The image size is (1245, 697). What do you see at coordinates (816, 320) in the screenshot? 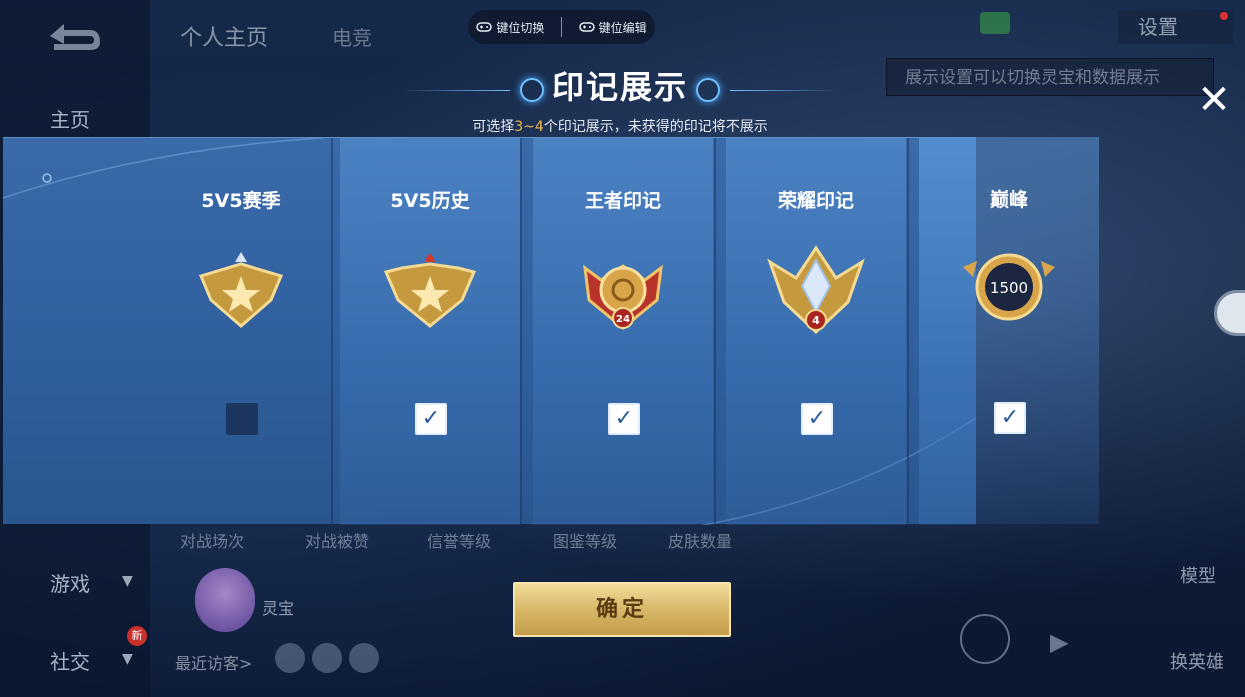
I see `badge-number: 4` at bounding box center [816, 320].